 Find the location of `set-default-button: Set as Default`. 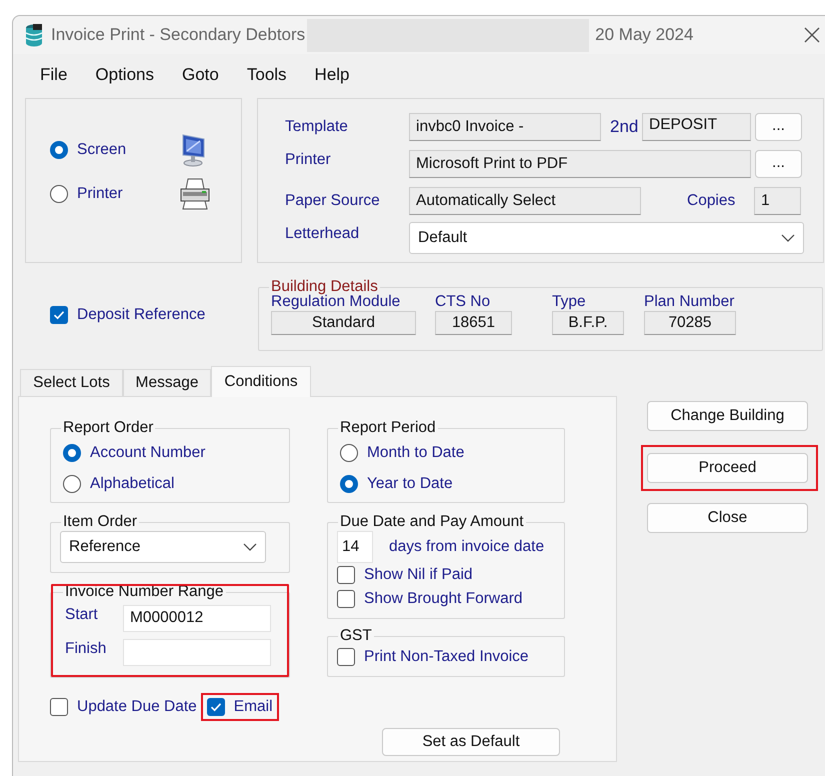

set-default-button: Set as Default is located at coordinates (471, 742).